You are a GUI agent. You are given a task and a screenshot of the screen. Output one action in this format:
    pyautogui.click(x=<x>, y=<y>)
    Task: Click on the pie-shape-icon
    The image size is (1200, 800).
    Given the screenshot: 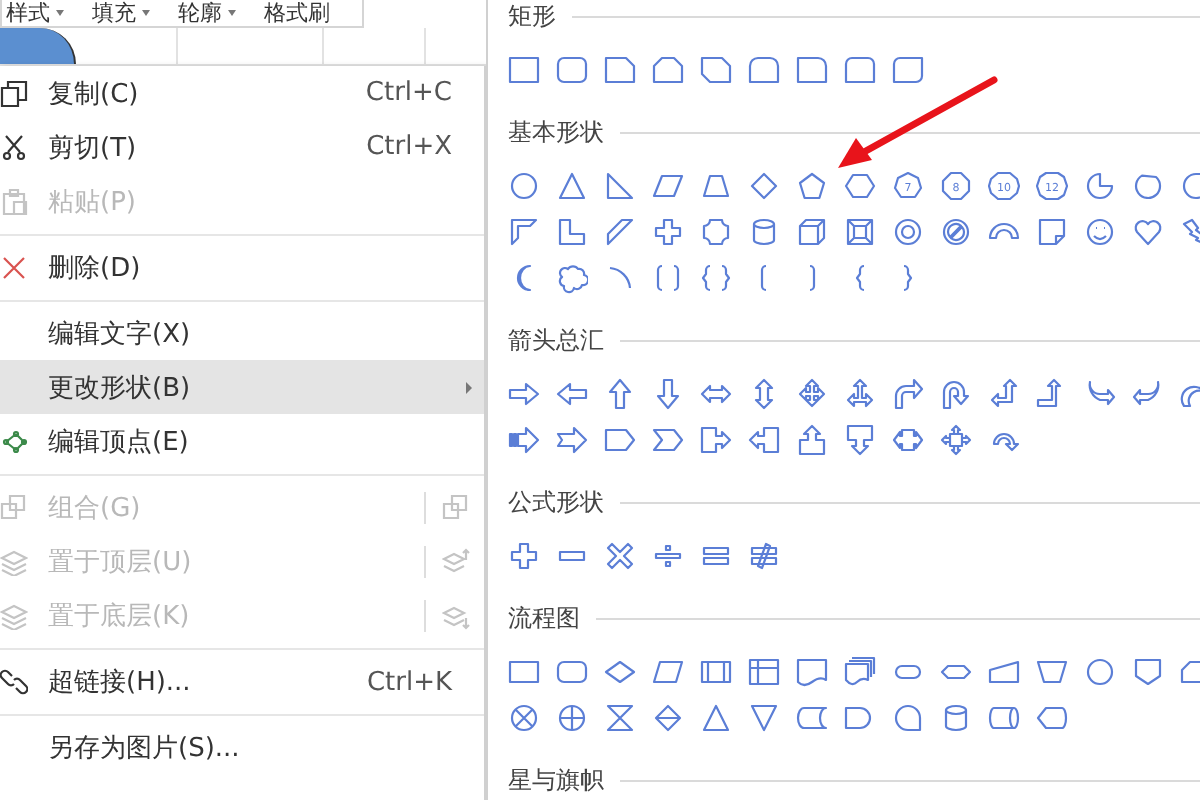 What is the action you would take?
    pyautogui.click(x=1100, y=185)
    